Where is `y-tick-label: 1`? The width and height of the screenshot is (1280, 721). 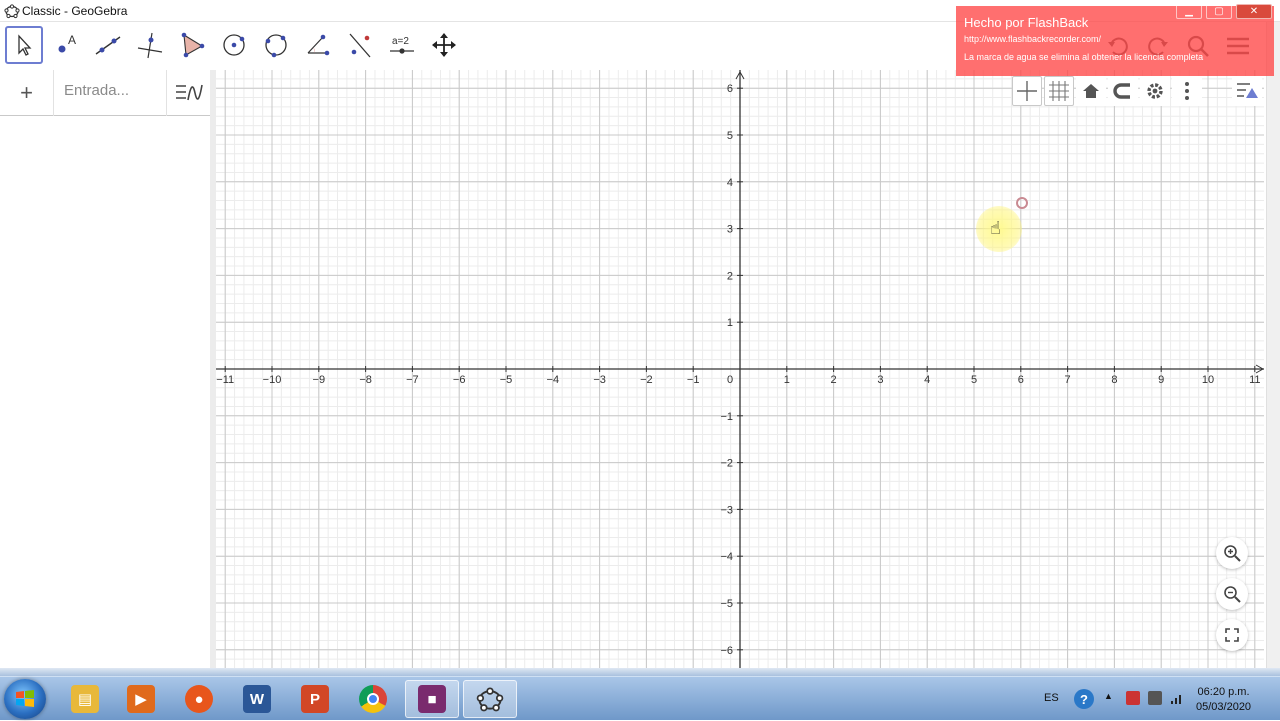
y-tick-label: 1 is located at coordinates (730, 323).